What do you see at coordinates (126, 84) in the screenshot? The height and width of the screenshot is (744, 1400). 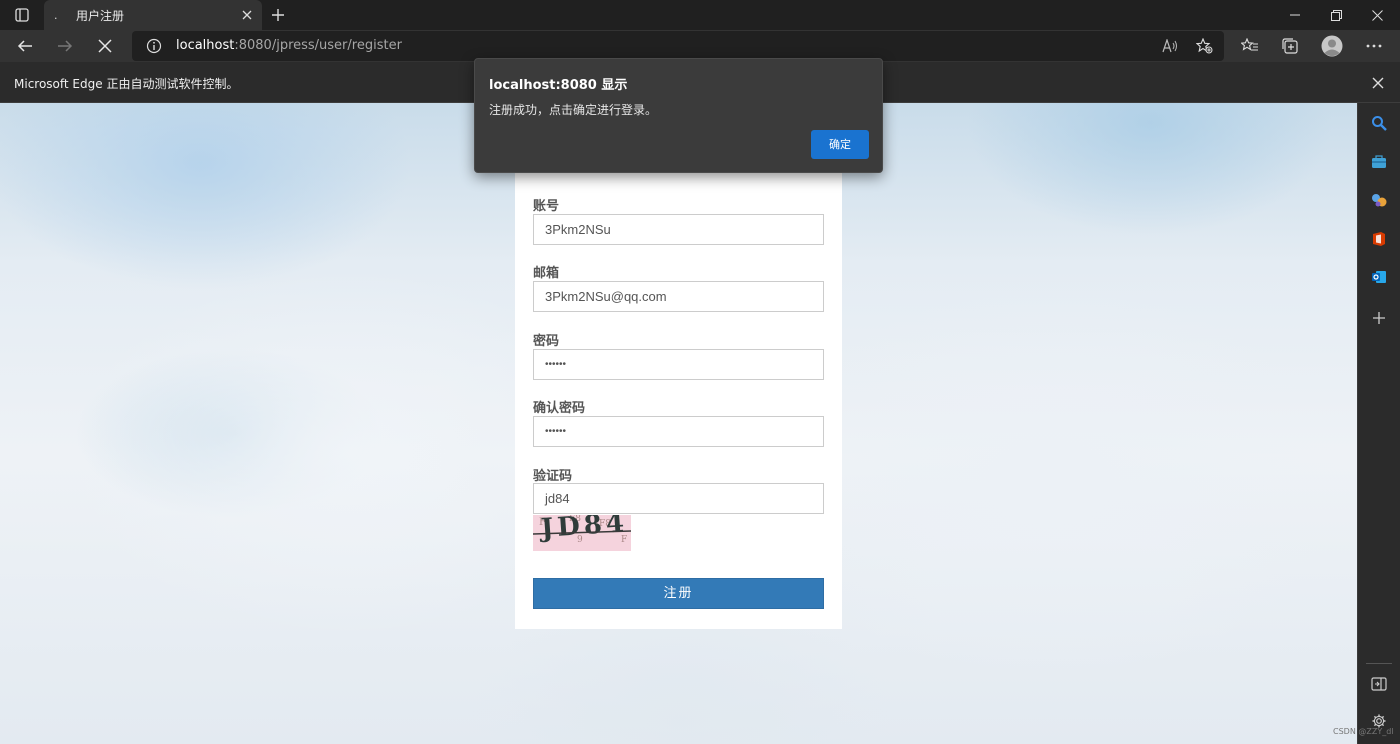 I see `infobar-text: Microsoft Edge 正由自动测试软件控制。` at bounding box center [126, 84].